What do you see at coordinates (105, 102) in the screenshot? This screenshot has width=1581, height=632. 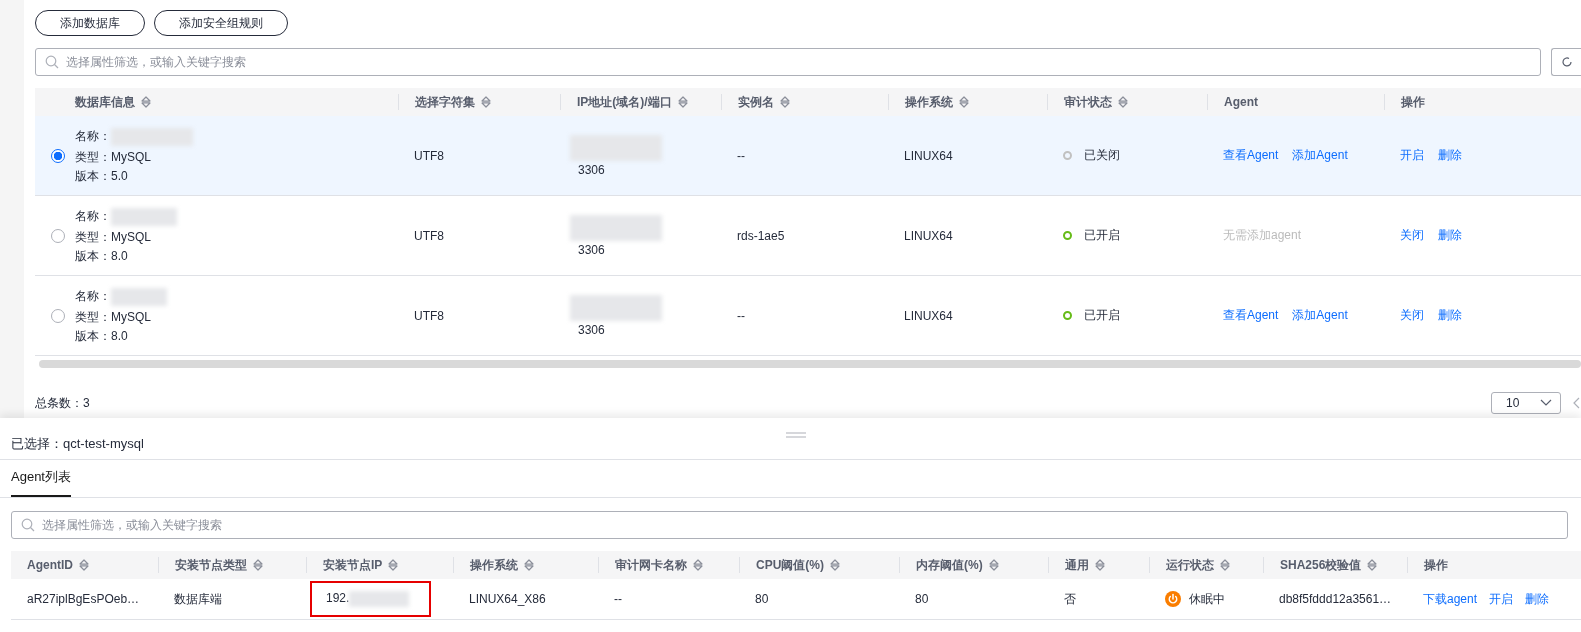 I see `column-header: 数据库信息` at bounding box center [105, 102].